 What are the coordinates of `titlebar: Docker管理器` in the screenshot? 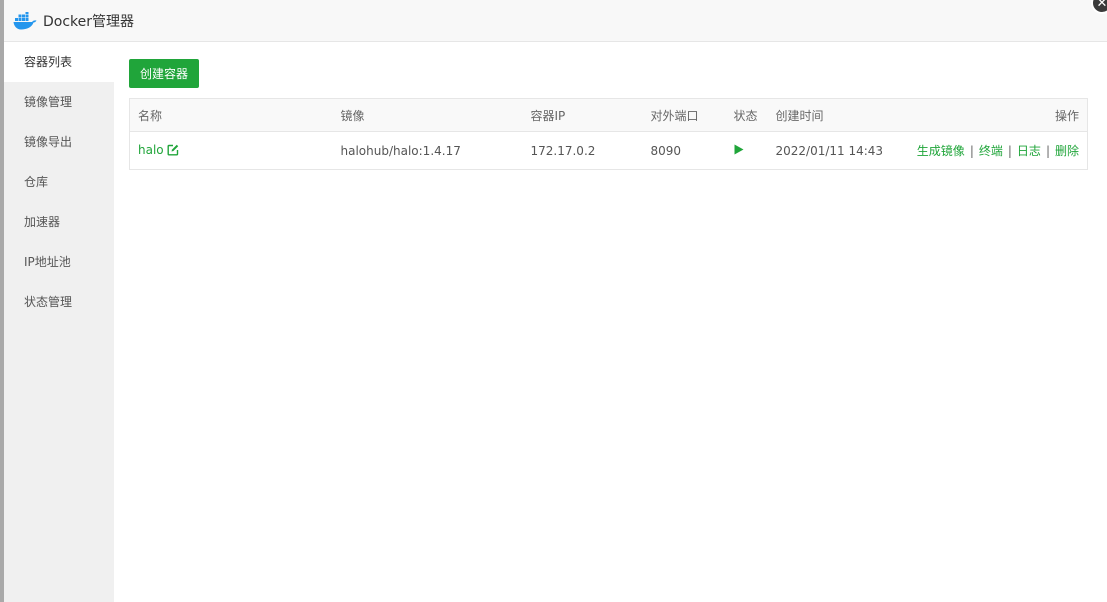 It's located at (555, 21).